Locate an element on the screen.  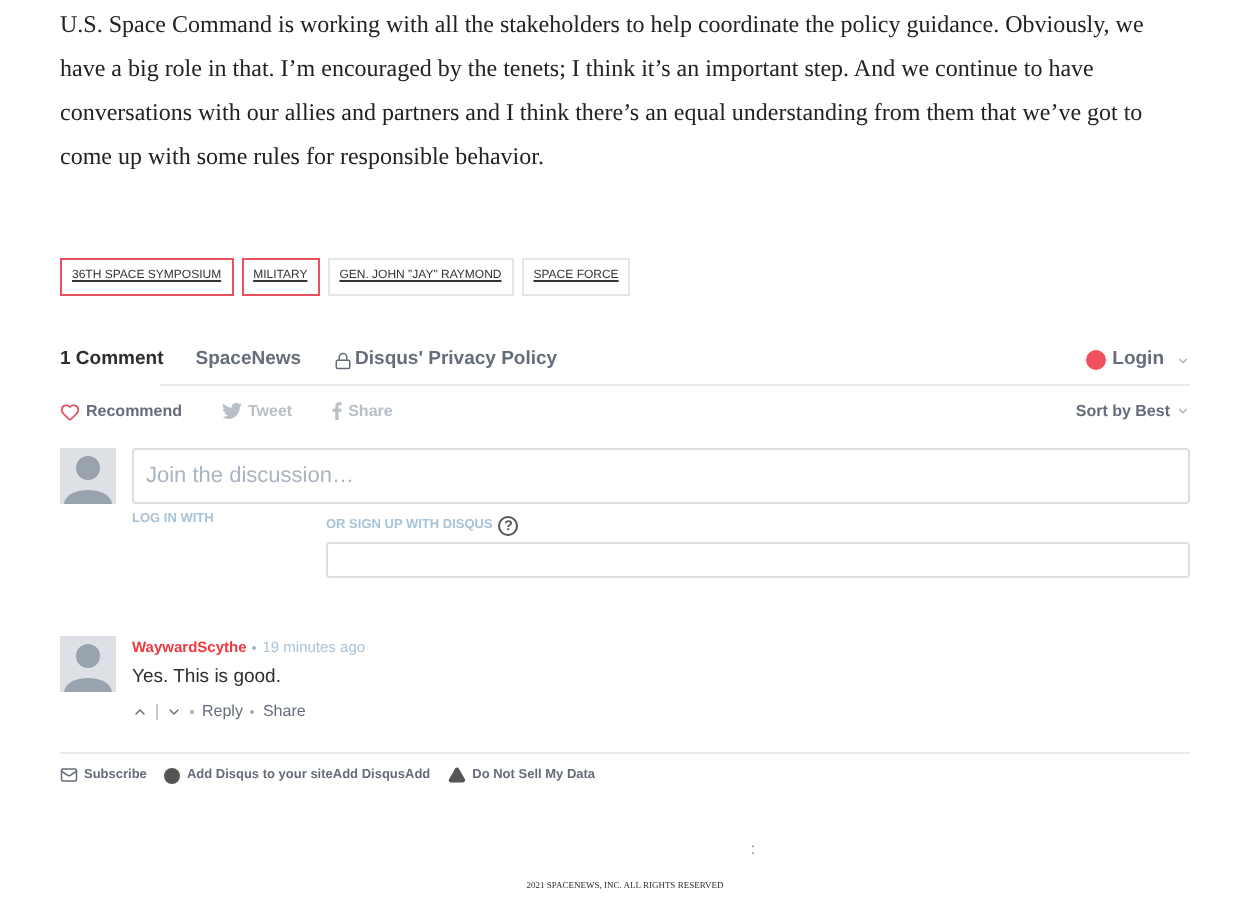
sort-dropdown: Sort by Best is located at coordinates (1132, 411).